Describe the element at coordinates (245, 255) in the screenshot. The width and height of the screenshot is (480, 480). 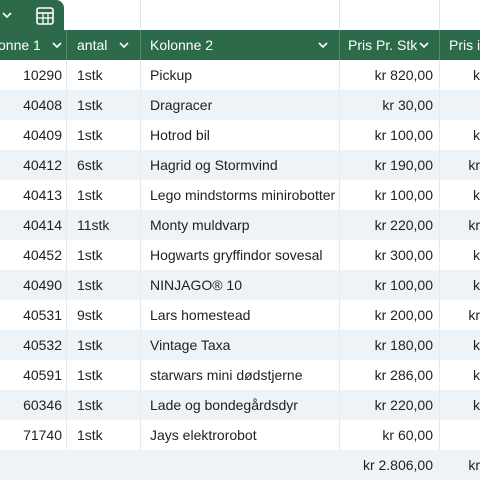
I see `cell-kolonne-2: Hogwarts gryffindor sovesal` at that location.